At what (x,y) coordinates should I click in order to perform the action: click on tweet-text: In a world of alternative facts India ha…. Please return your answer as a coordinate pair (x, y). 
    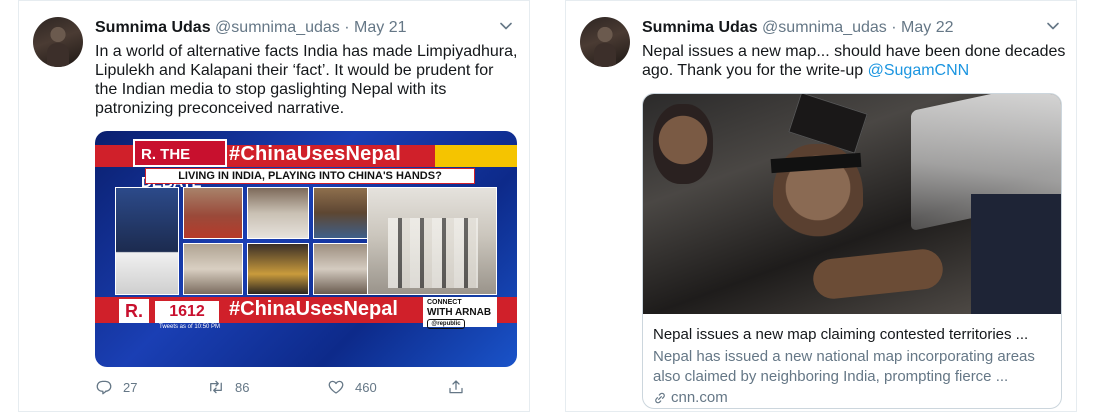
    Looking at the image, I should click on (306, 80).